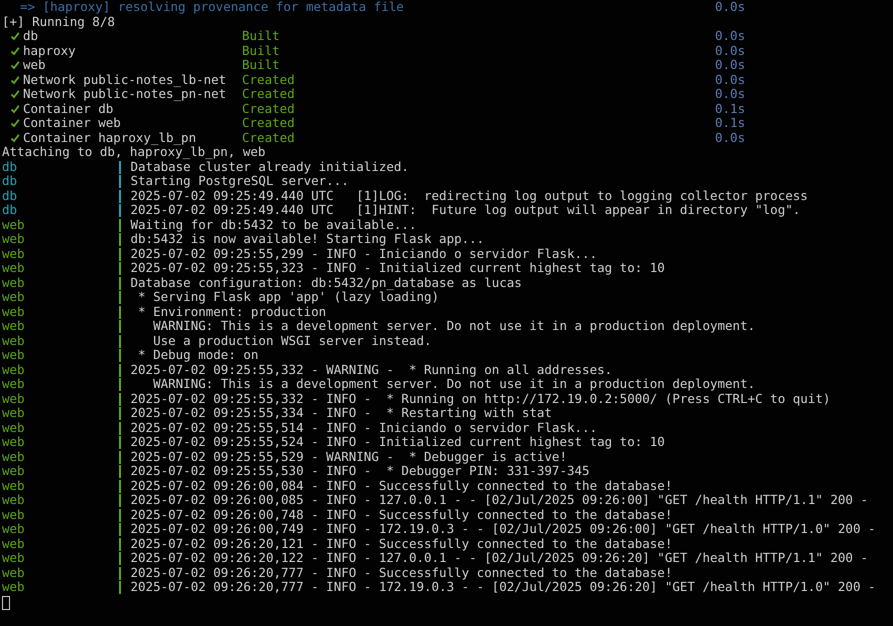 Image resolution: width=893 pixels, height=626 pixels. Describe the element at coordinates (124, 79) in the screenshot. I see `resource-name: Network public-notes_lb-net` at that location.